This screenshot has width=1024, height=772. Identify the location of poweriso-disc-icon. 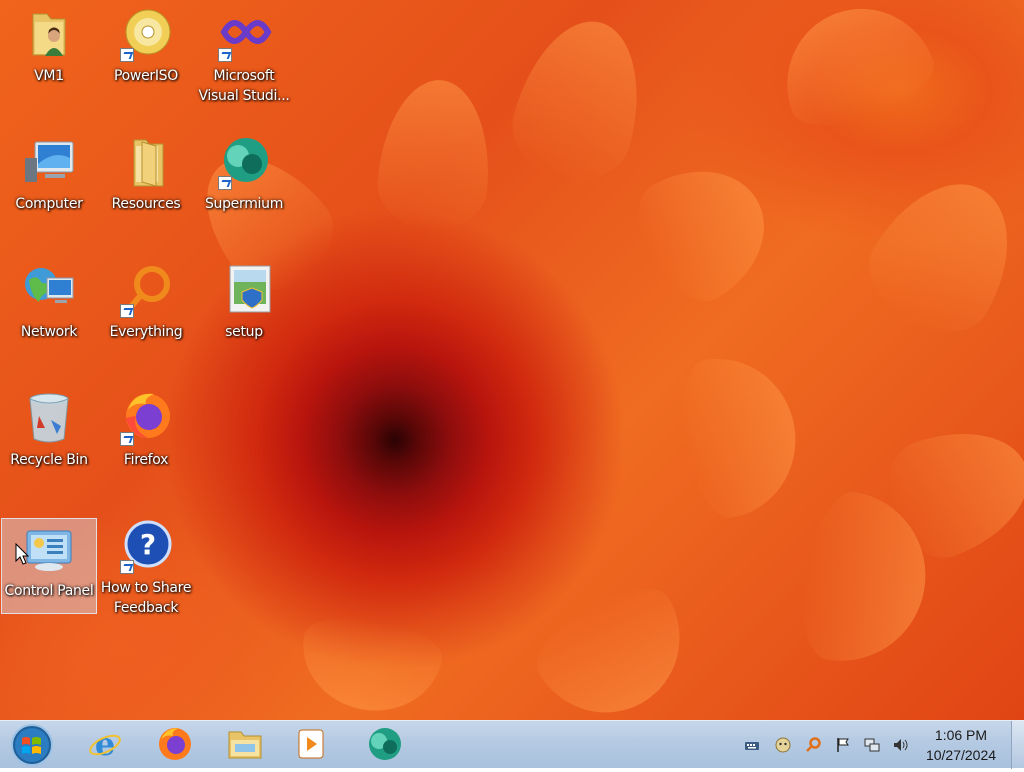
(146, 34).